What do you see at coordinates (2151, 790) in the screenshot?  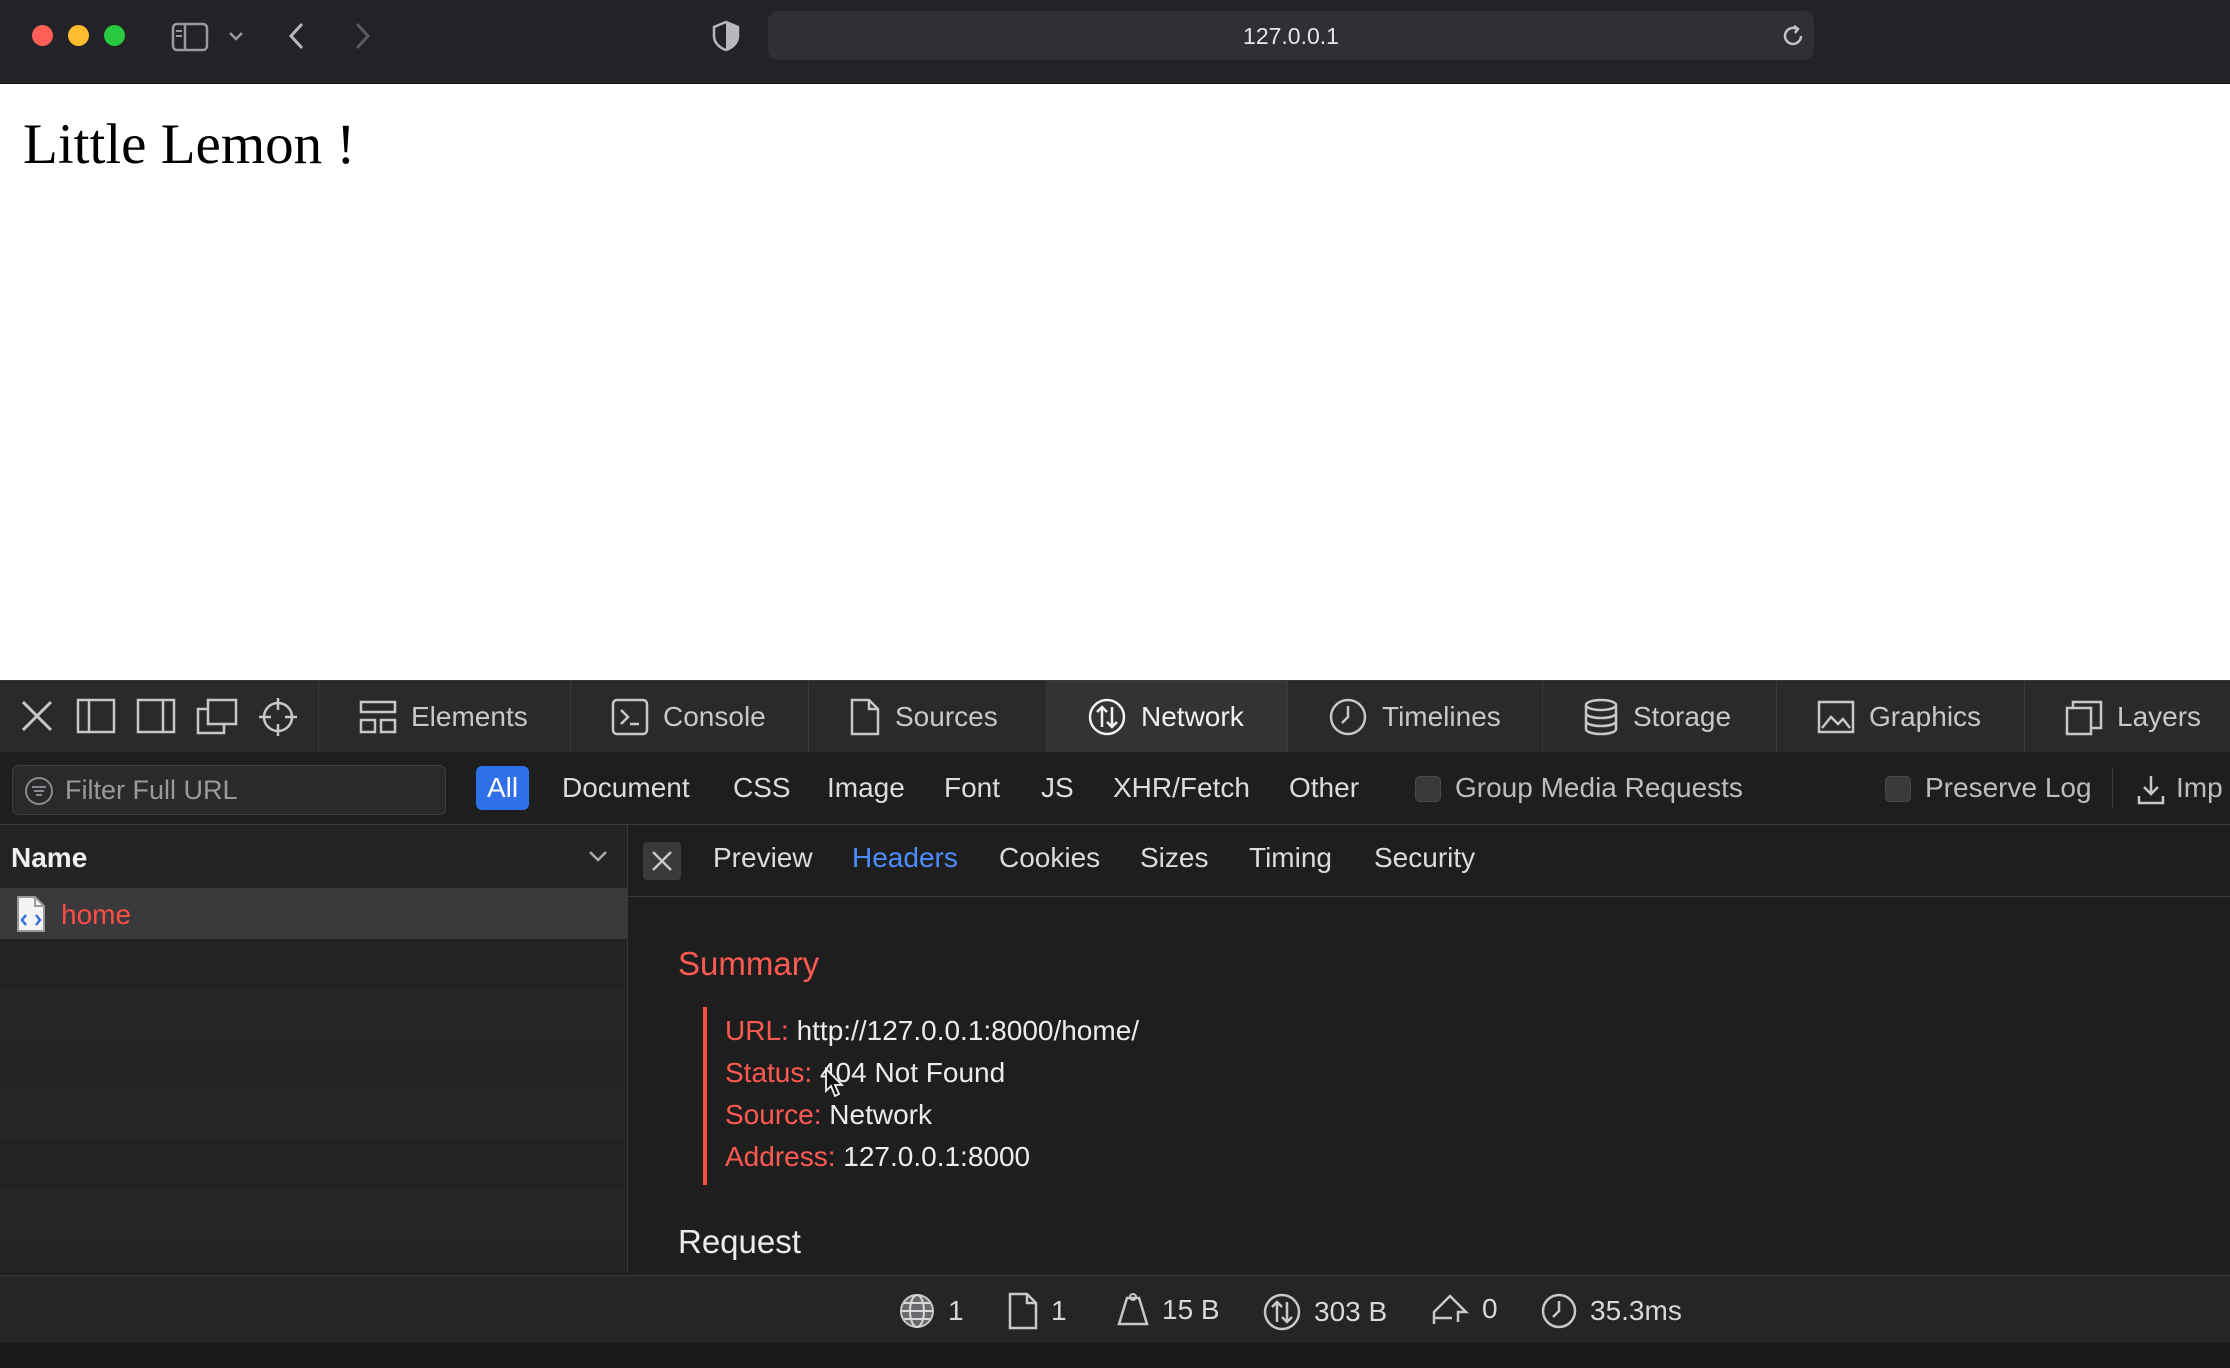 I see `import-icon` at bounding box center [2151, 790].